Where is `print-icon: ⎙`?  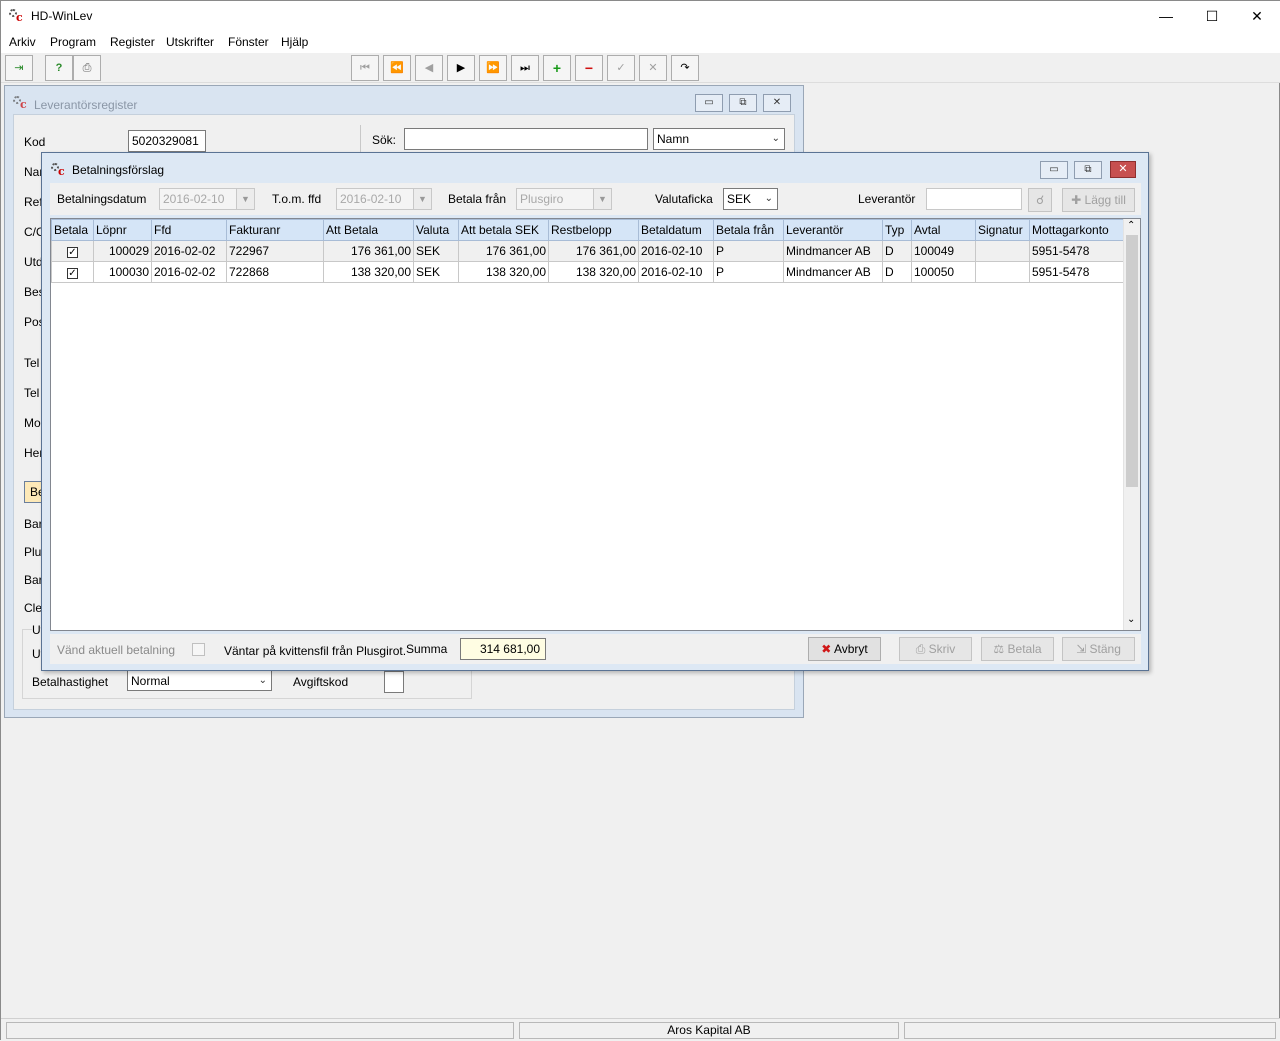
print-icon: ⎙ is located at coordinates (87, 68).